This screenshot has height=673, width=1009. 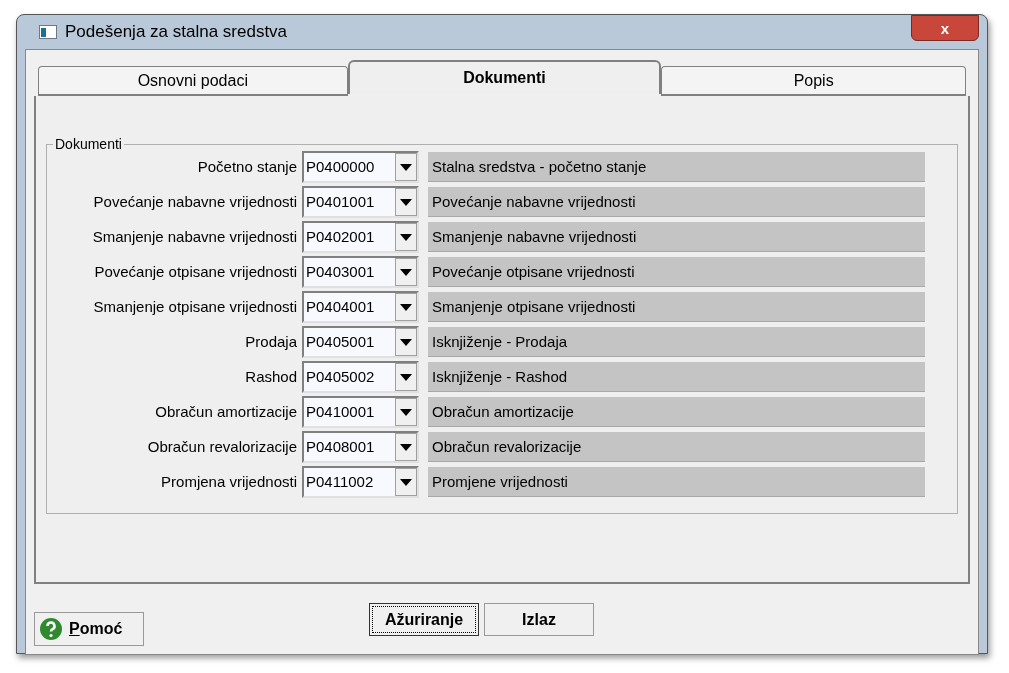 What do you see at coordinates (271, 376) in the screenshot?
I see `field-label: Rashod` at bounding box center [271, 376].